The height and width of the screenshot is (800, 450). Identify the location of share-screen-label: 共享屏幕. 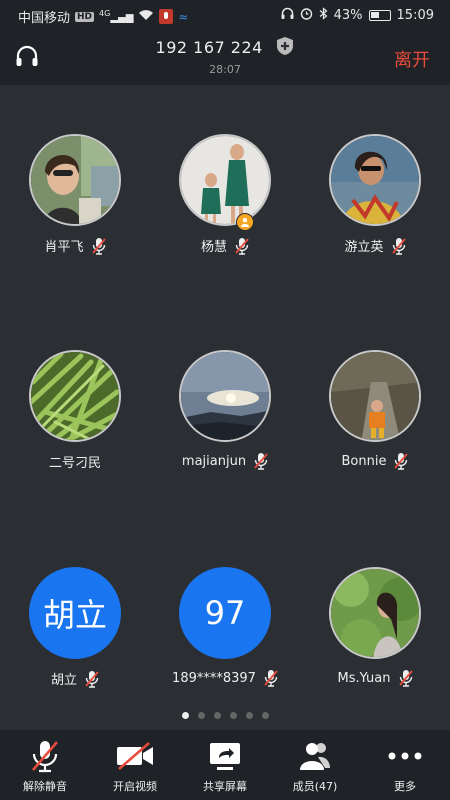
(225, 786).